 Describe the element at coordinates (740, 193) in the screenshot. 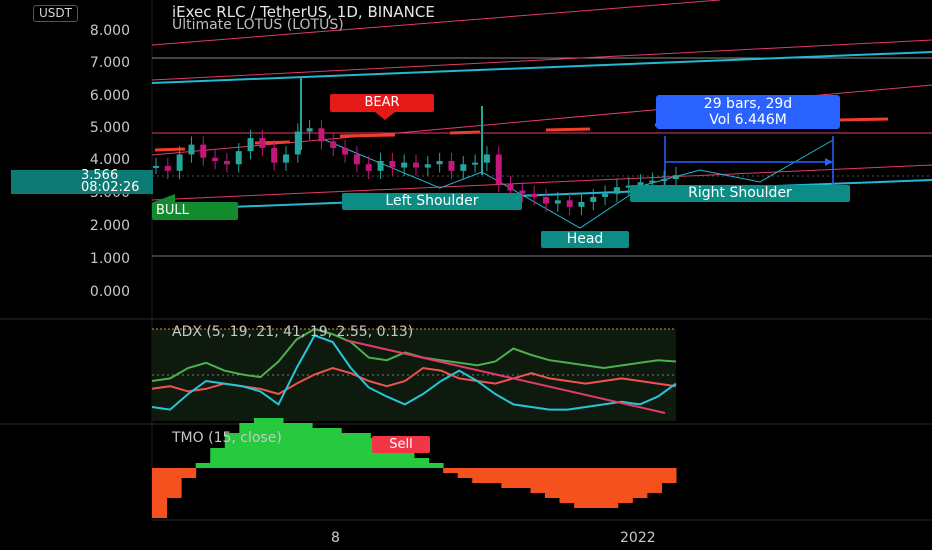

I see `right-shoulder-label: Right Shoulder` at that location.